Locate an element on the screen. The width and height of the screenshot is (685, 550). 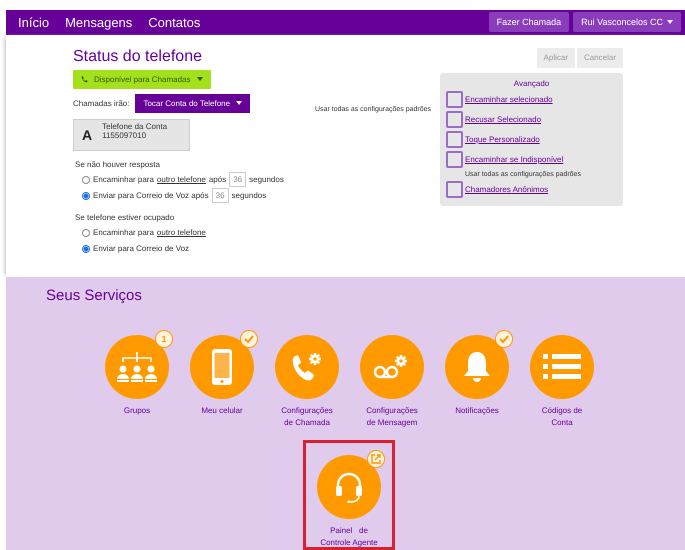
option-text: após is located at coordinates (217, 179).